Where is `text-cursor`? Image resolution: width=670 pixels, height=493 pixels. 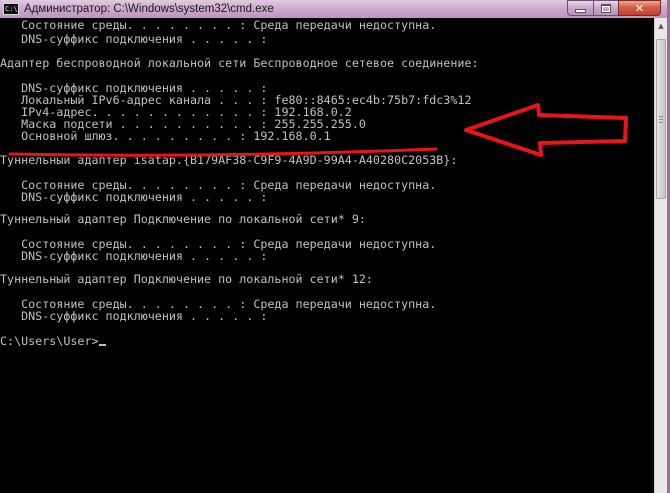 text-cursor is located at coordinates (102, 345).